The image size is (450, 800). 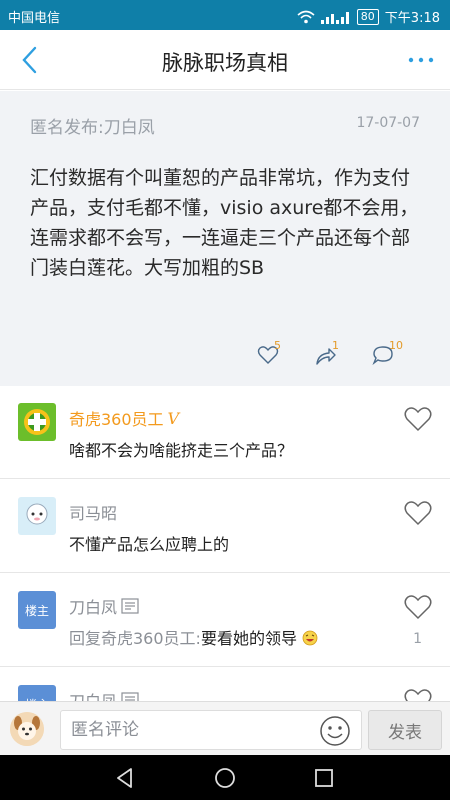 I want to click on like-count: 5, so click(x=277, y=345).